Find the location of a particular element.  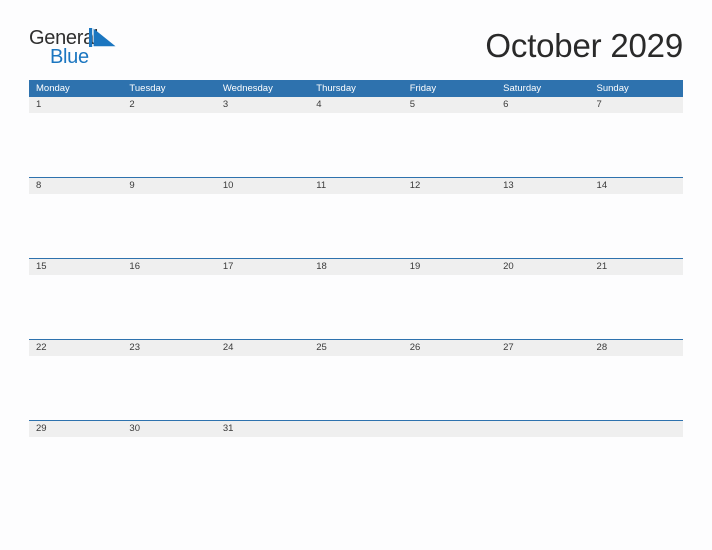

day-cell: 2 is located at coordinates (169, 137).